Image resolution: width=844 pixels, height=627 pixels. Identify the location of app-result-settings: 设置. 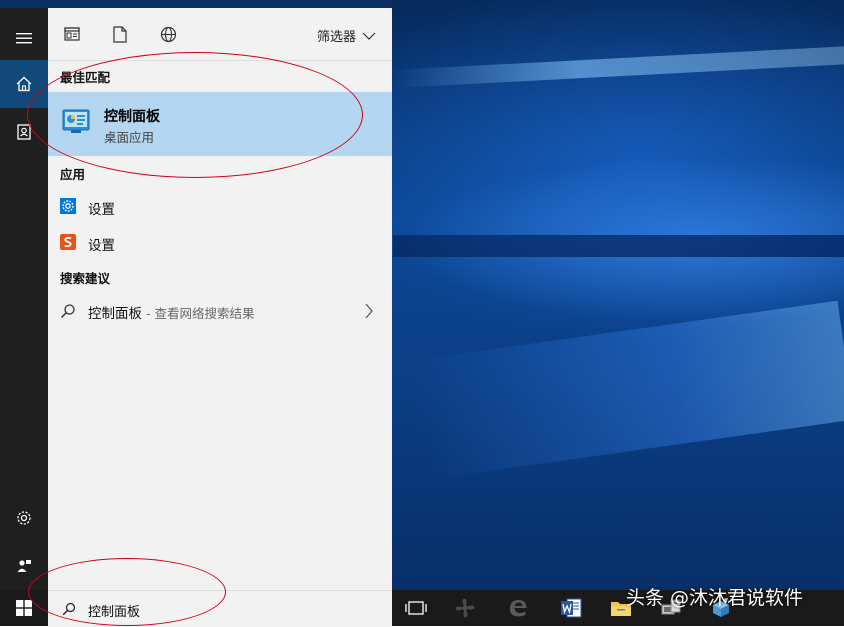
(220, 207).